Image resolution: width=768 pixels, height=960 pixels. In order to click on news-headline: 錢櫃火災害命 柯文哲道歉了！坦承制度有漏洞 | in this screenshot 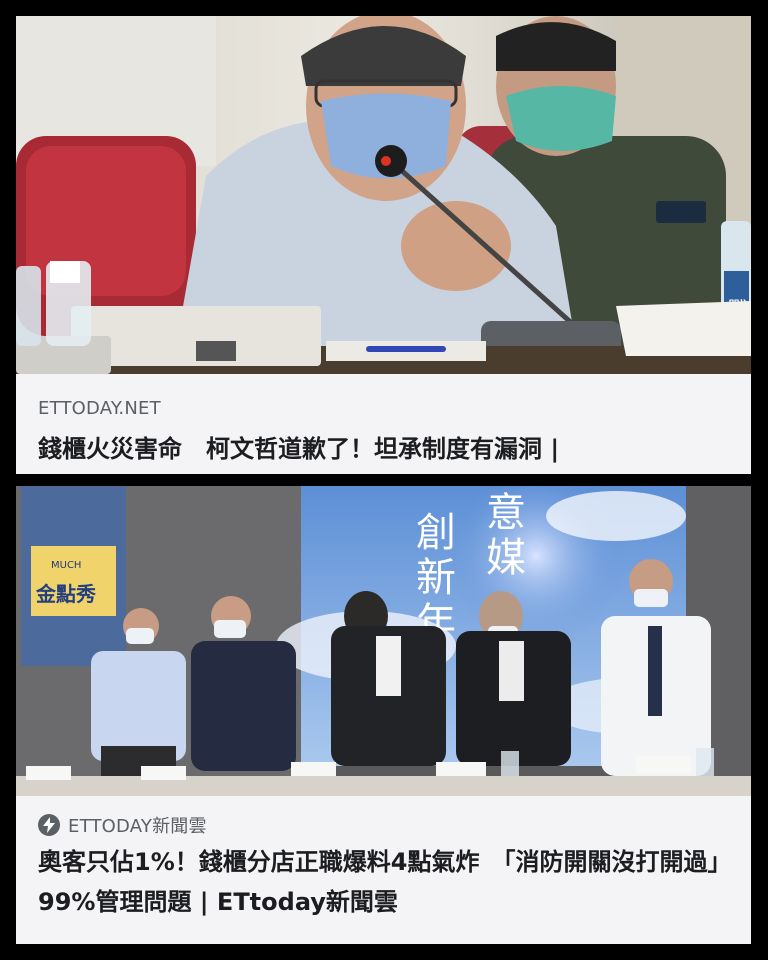, I will do `click(387, 449)`.